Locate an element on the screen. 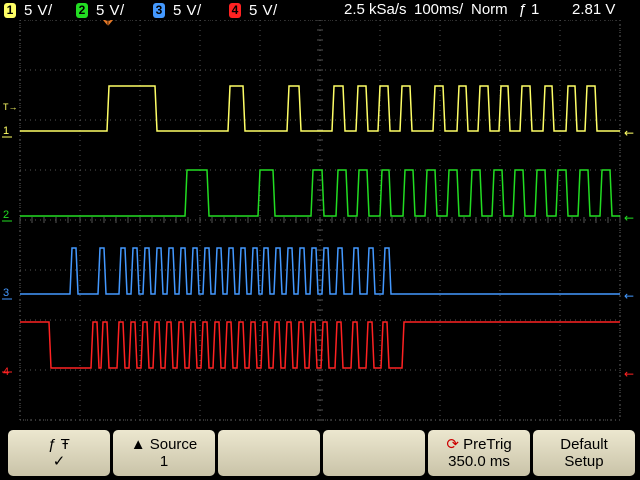 Image resolution: width=640 pixels, height=480 pixels. slope-check-icon: ✓ is located at coordinates (59, 461).